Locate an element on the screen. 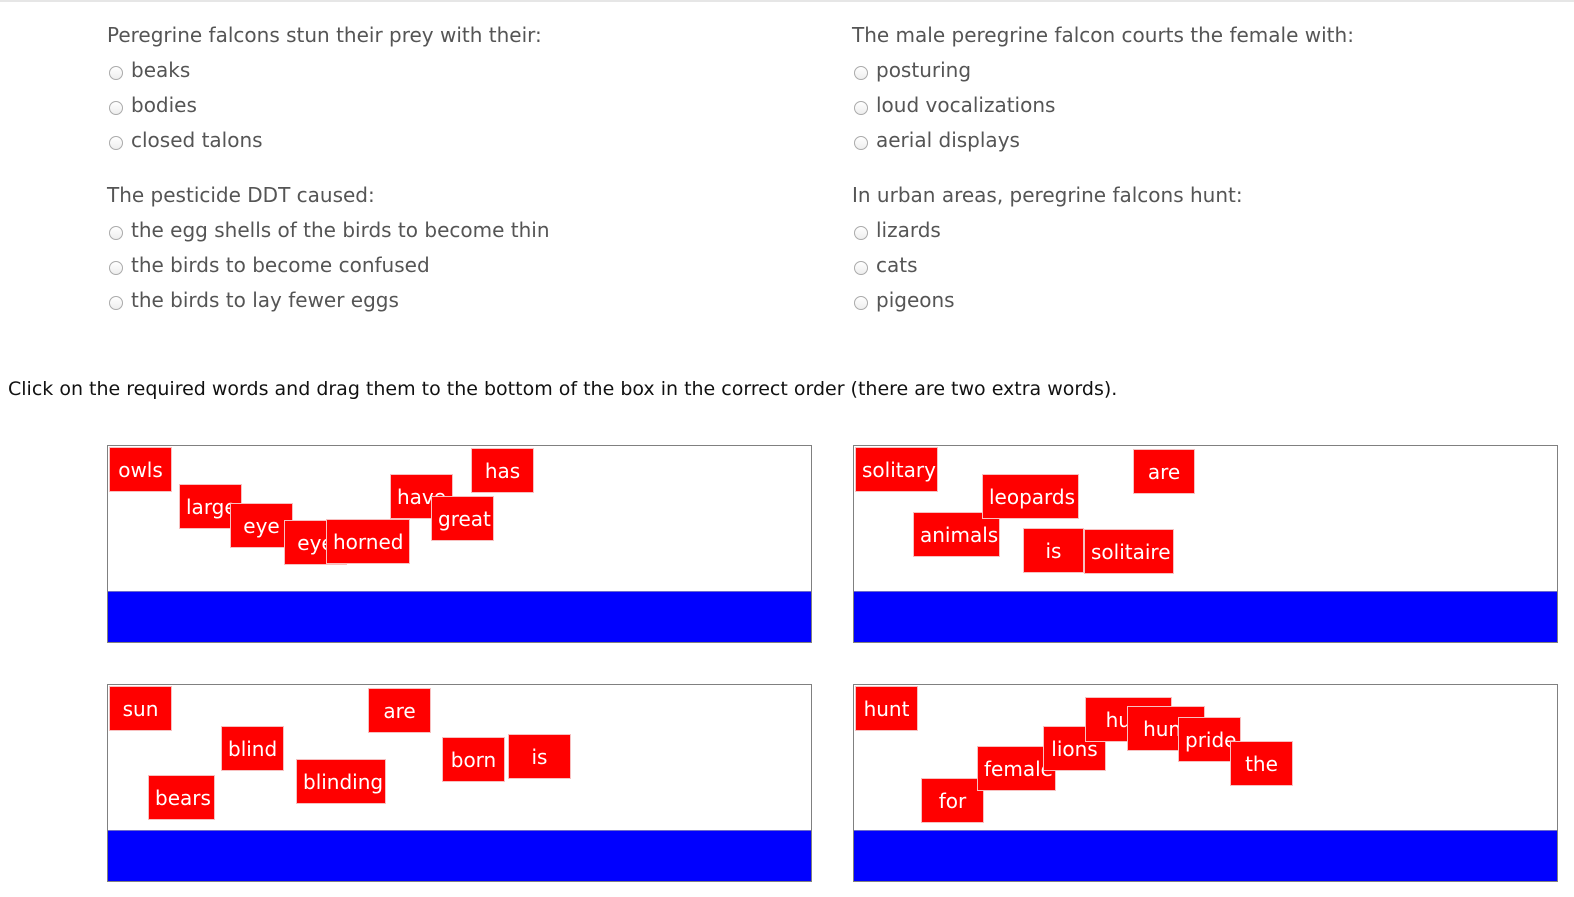  word-tile: horned is located at coordinates (368, 541).